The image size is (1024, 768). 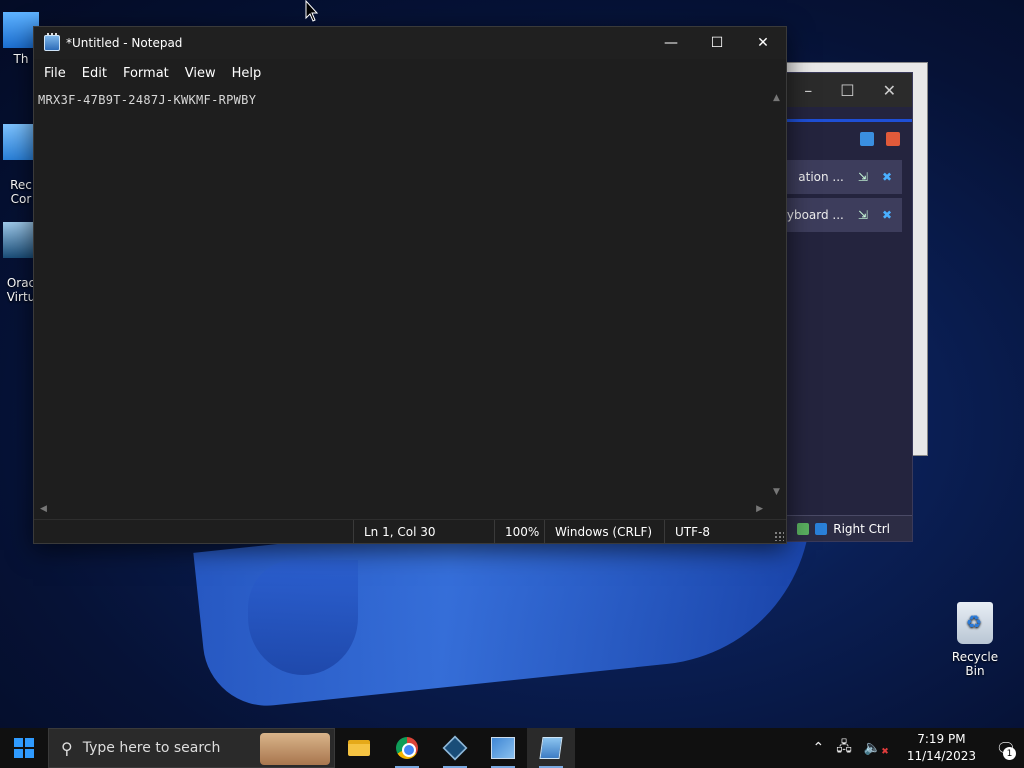 What do you see at coordinates (803, 528) in the screenshot?
I see `network-icon` at bounding box center [803, 528].